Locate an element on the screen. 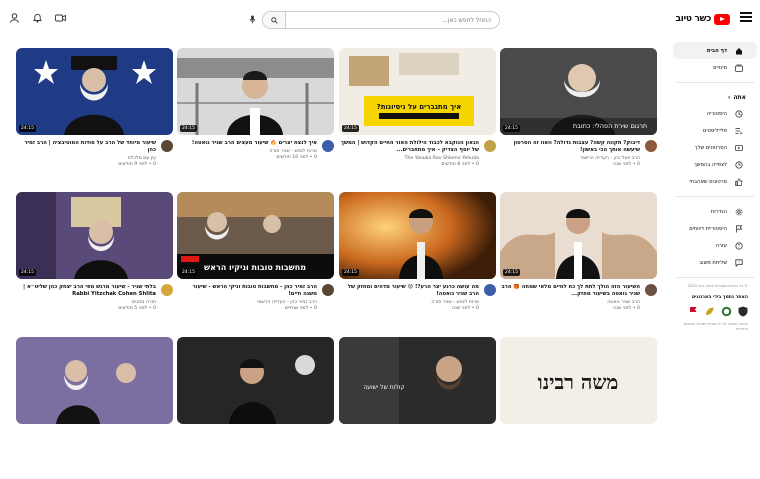  channel-name: עין עם מלכלפ is located at coordinates (86, 158).